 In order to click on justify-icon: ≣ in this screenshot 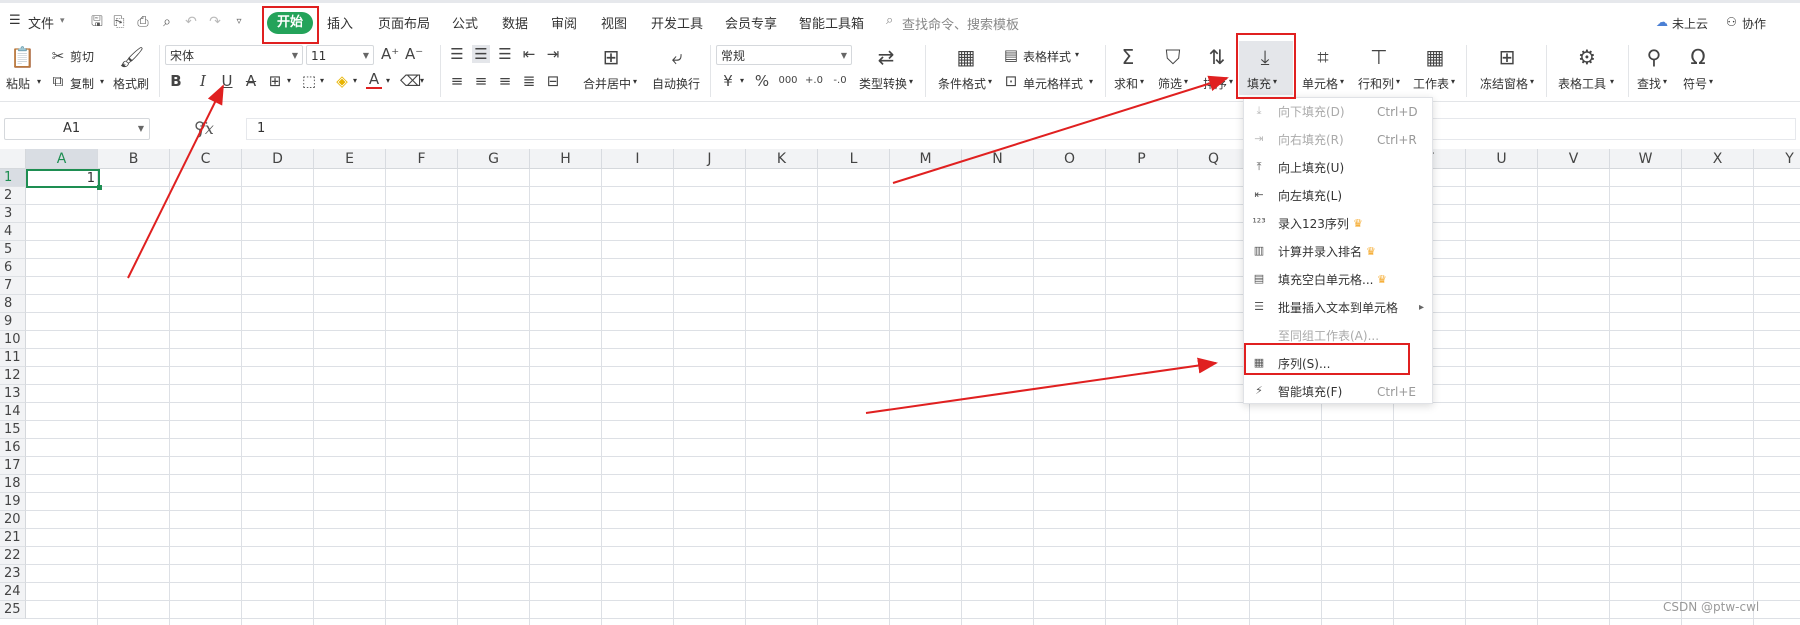, I will do `click(529, 81)`.